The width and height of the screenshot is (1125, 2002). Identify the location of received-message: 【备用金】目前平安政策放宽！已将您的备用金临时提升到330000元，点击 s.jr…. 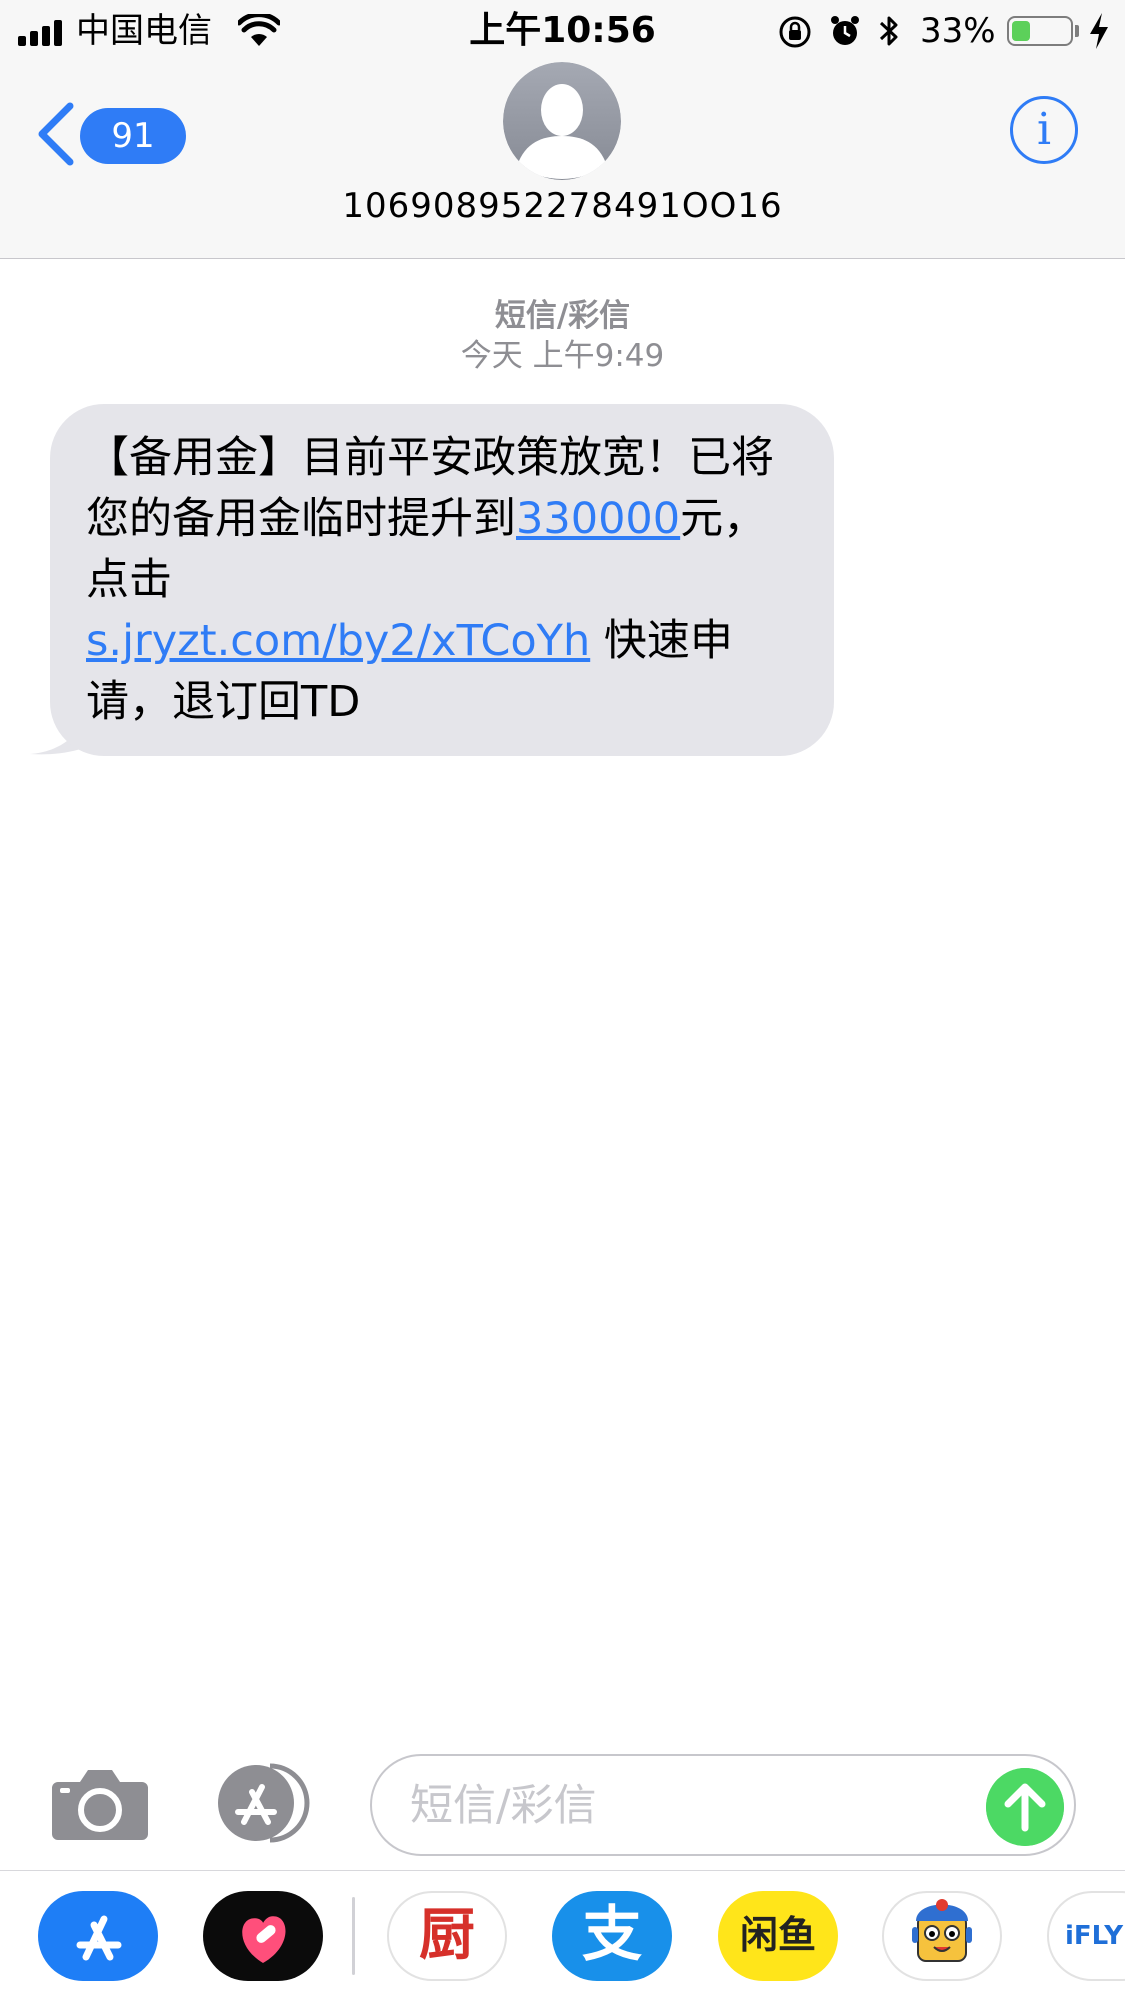
(435, 580).